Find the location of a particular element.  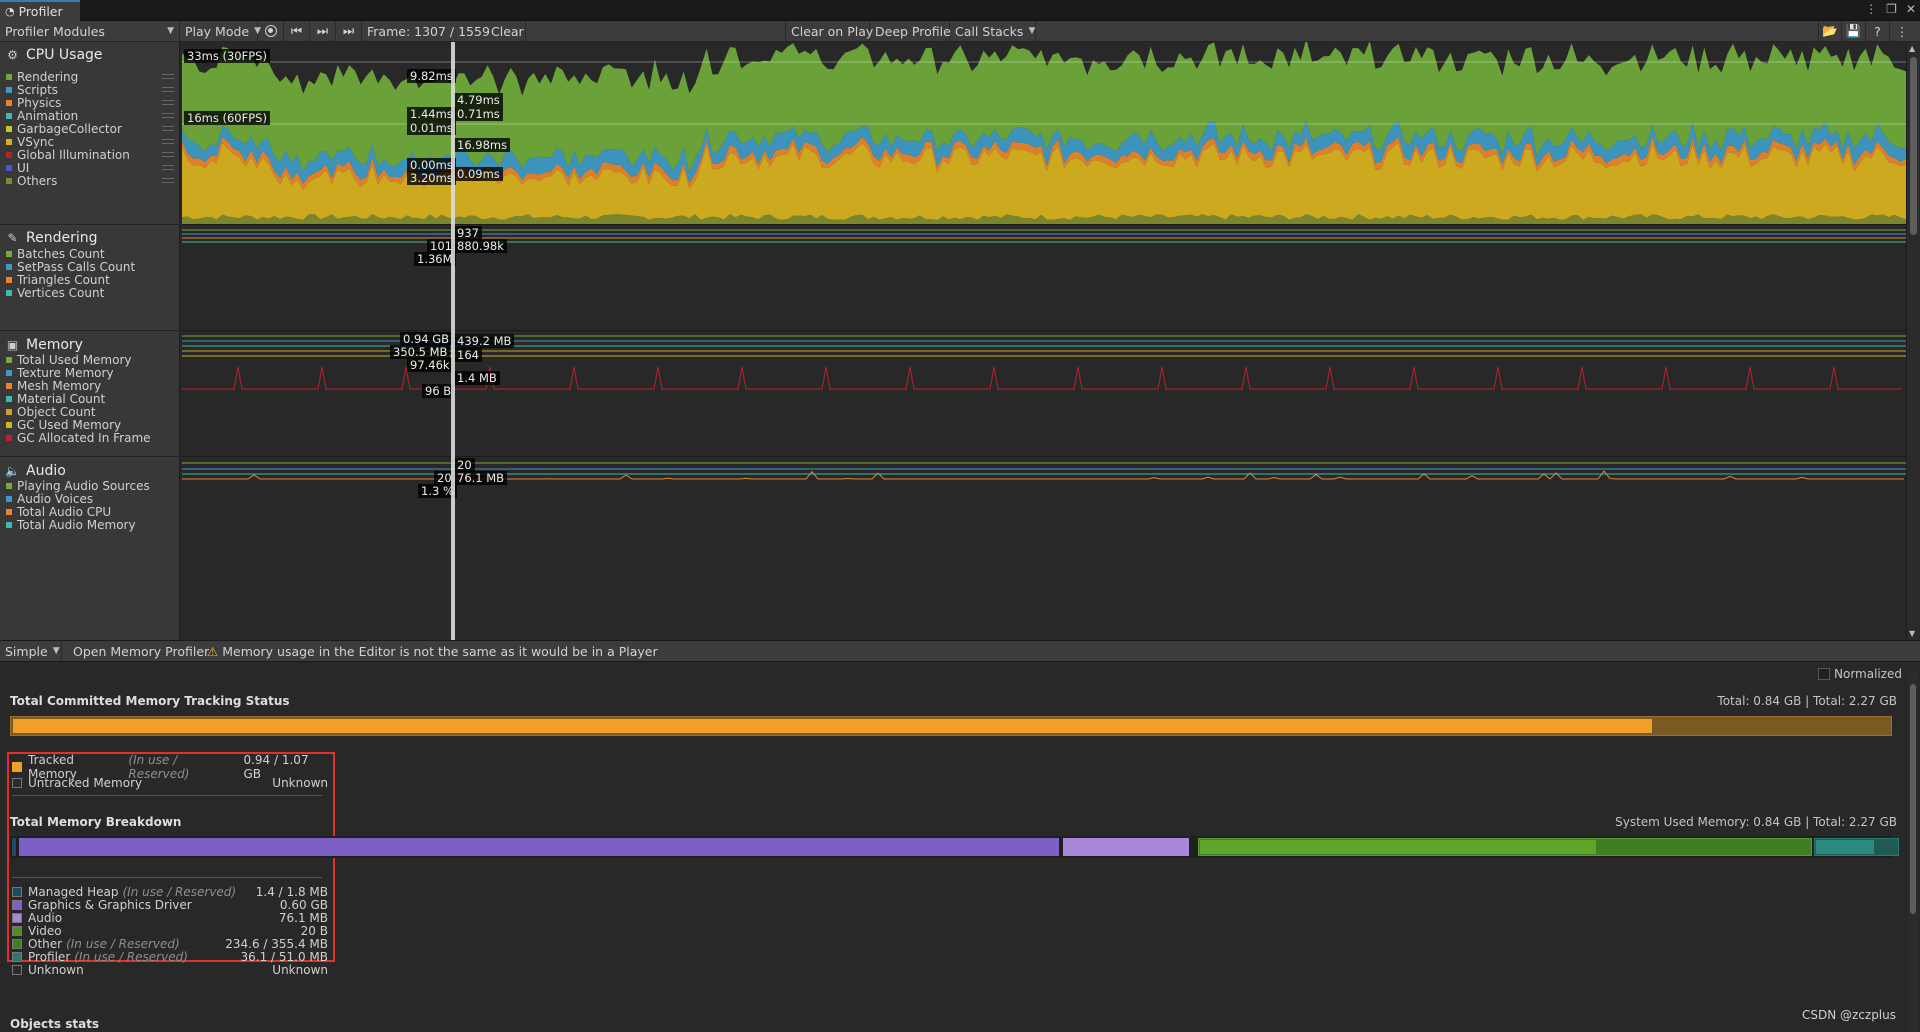

previous-frame-button: ⏮ is located at coordinates (297, 31).